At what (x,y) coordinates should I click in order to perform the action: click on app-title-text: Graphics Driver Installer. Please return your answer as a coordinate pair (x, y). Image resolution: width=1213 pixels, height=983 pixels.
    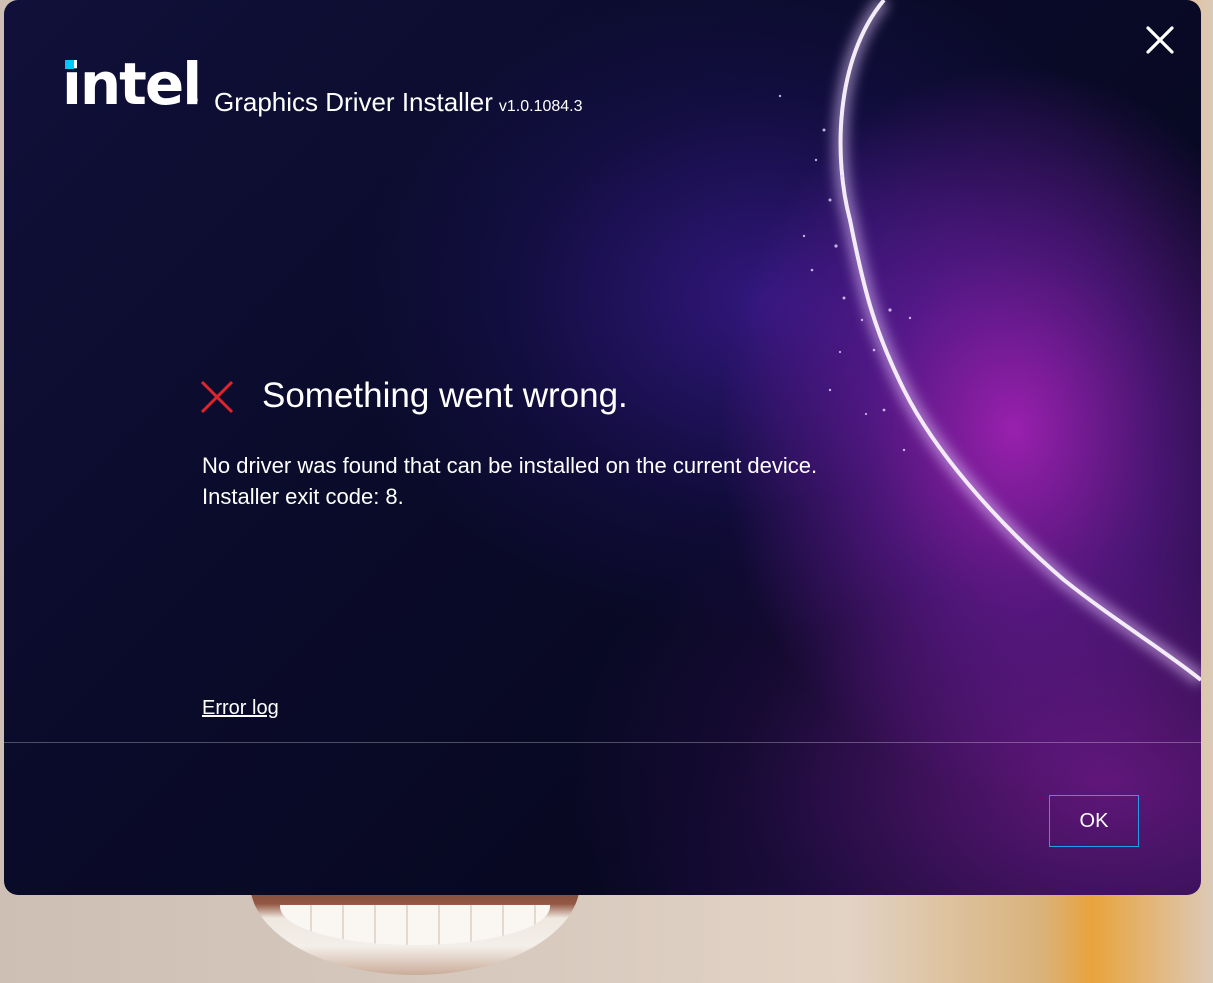
    Looking at the image, I should click on (353, 102).